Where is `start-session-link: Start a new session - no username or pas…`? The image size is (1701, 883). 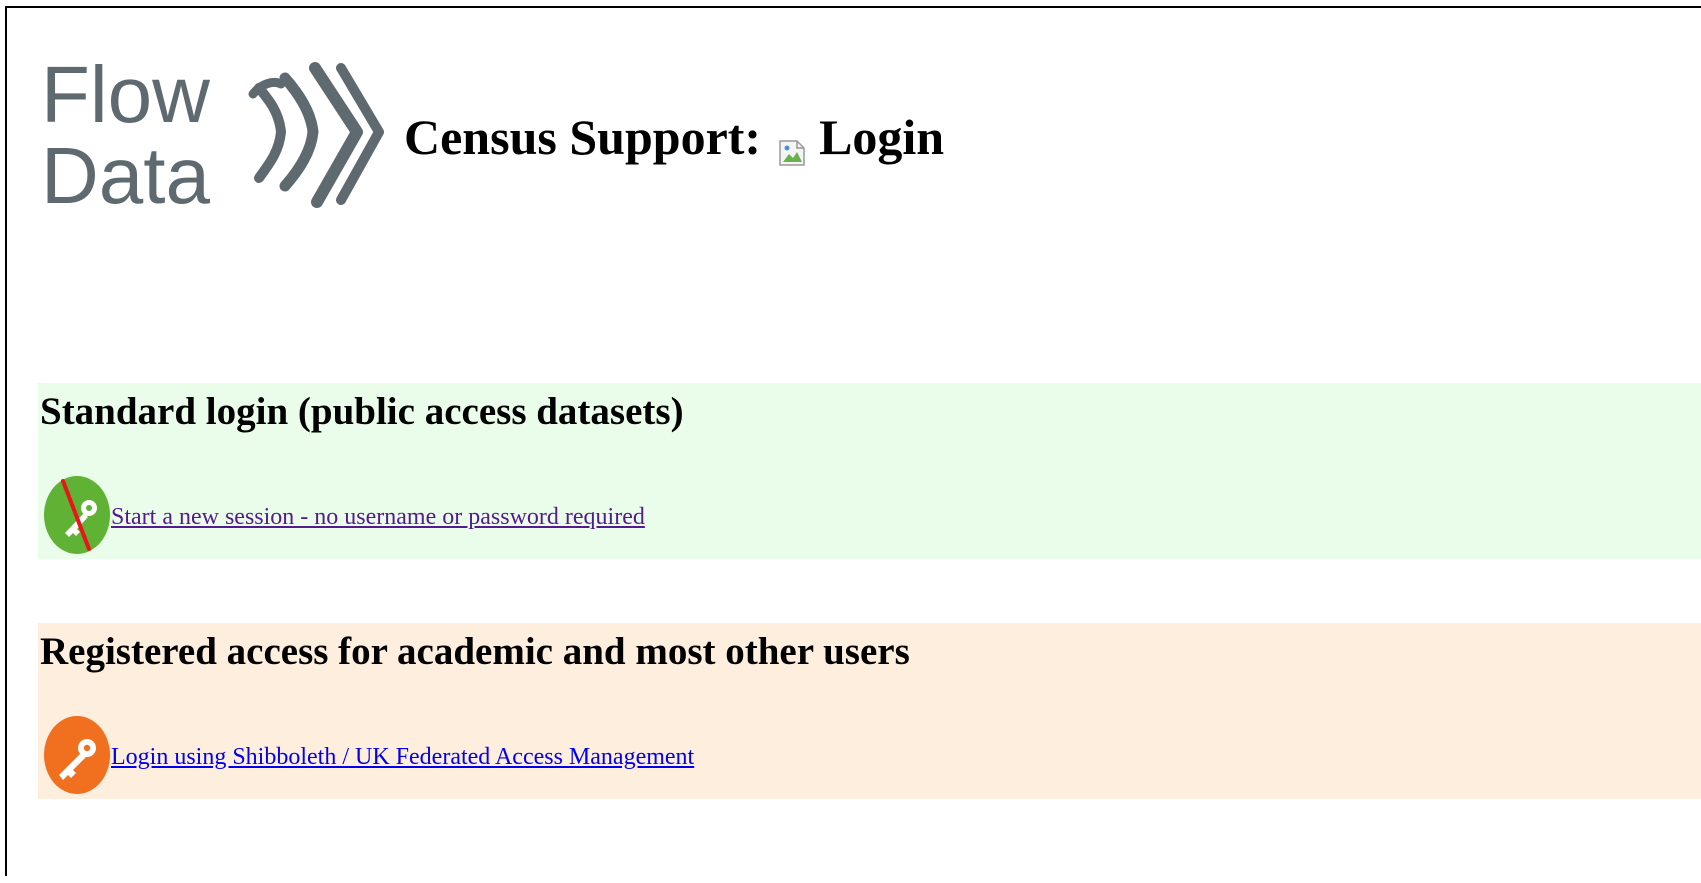 start-session-link: Start a new session - no username or pas… is located at coordinates (378, 517).